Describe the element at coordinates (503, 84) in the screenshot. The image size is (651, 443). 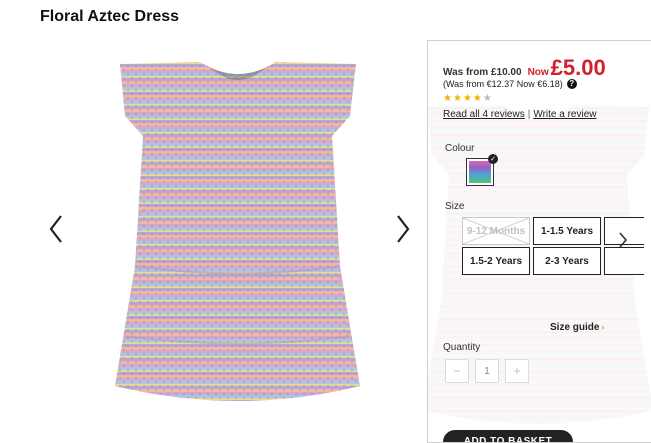
I see `euro-price-text: (Was from €12.37 Now €6.18)` at that location.